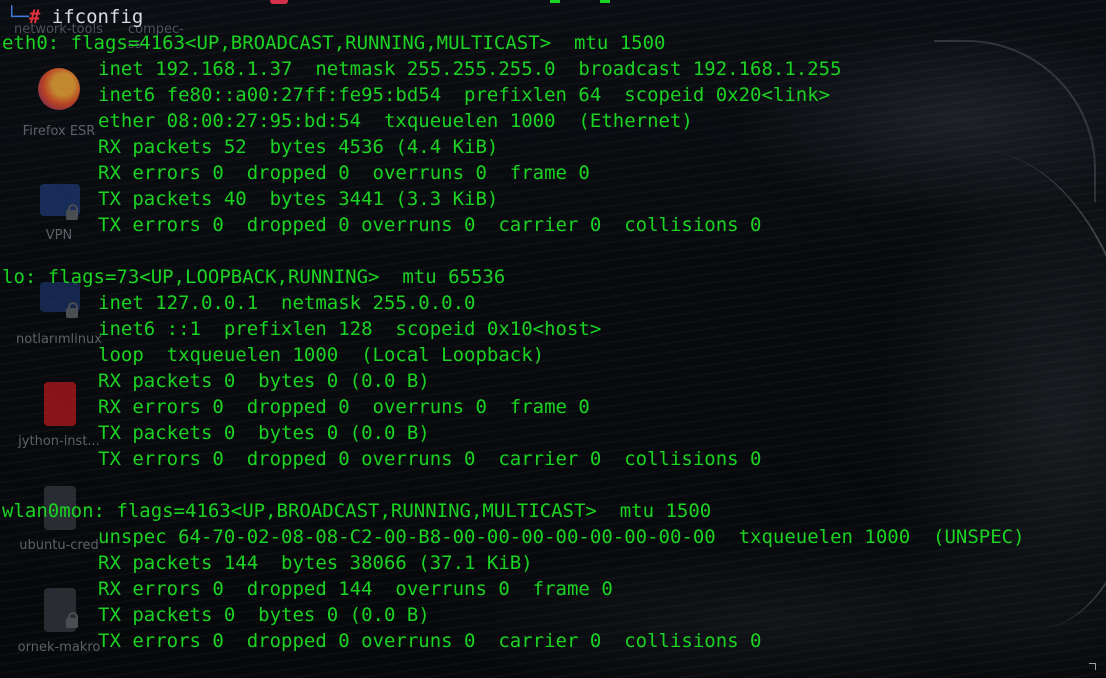 The image size is (1106, 678). Describe the element at coordinates (298, 199) in the screenshot. I see `terminal-line: TX packets 40 bytes 3441 (3.3 KiB)` at that location.